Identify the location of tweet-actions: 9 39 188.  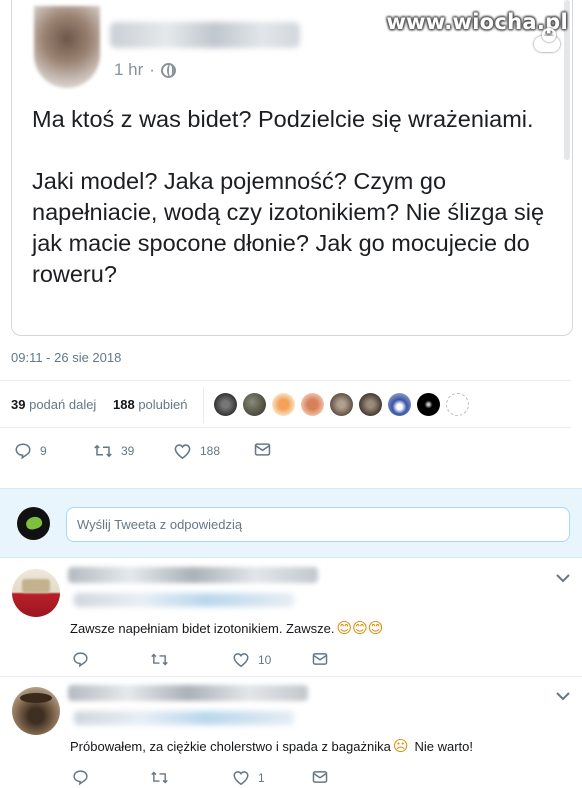
(285, 452).